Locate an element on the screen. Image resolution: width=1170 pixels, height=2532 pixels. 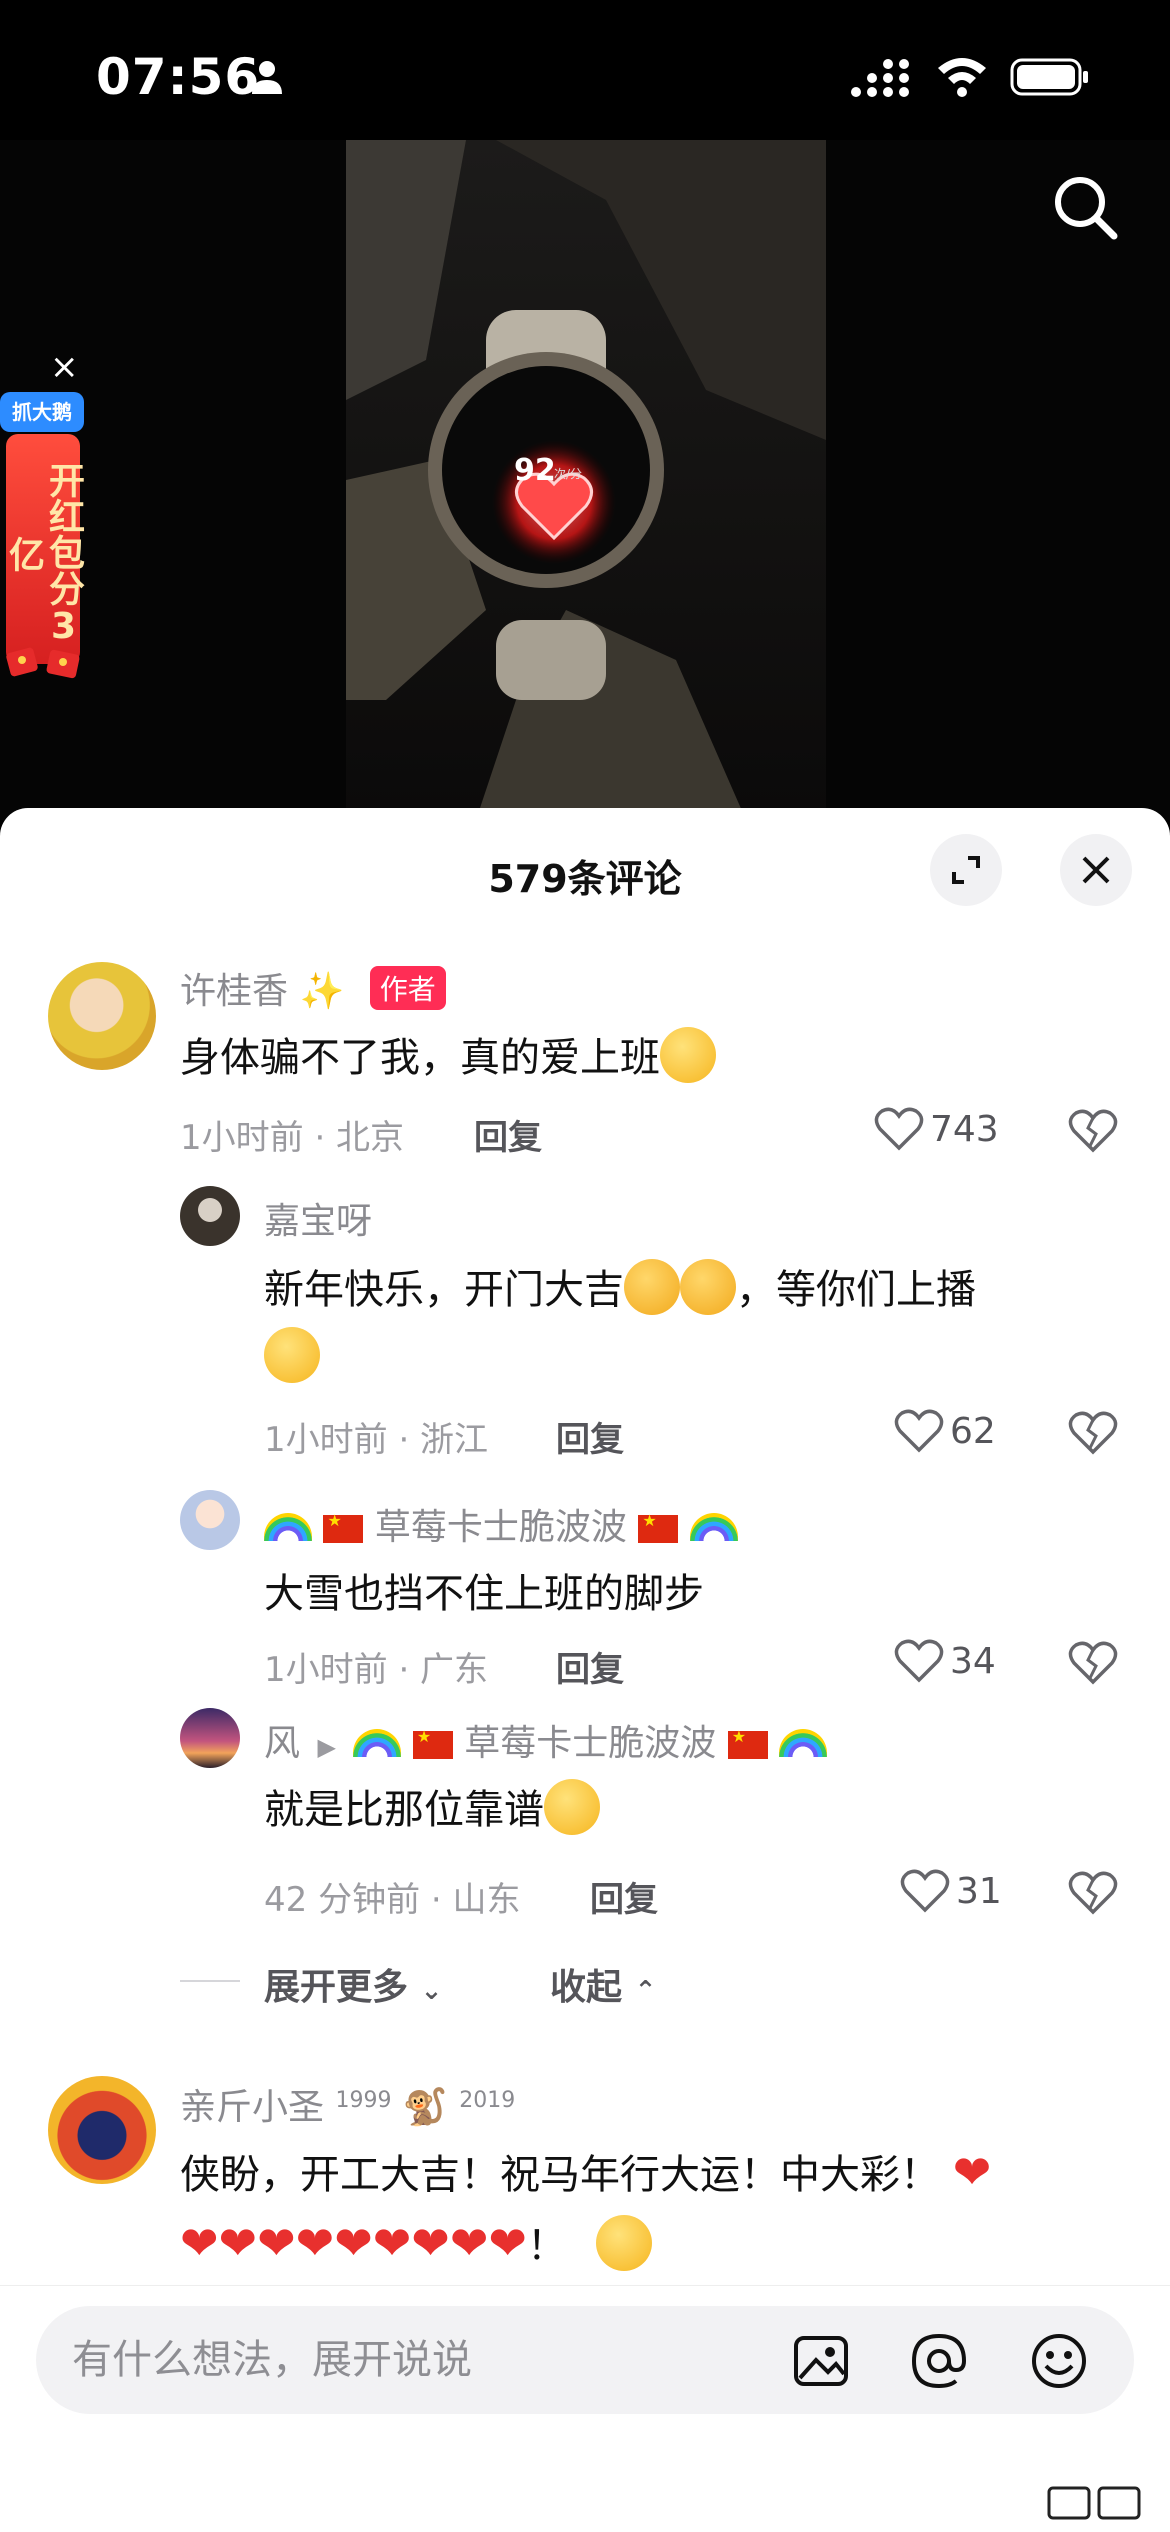
comment-username: 风 ▶ 草莓卡士脆波波 is located at coordinates (546, 1740).